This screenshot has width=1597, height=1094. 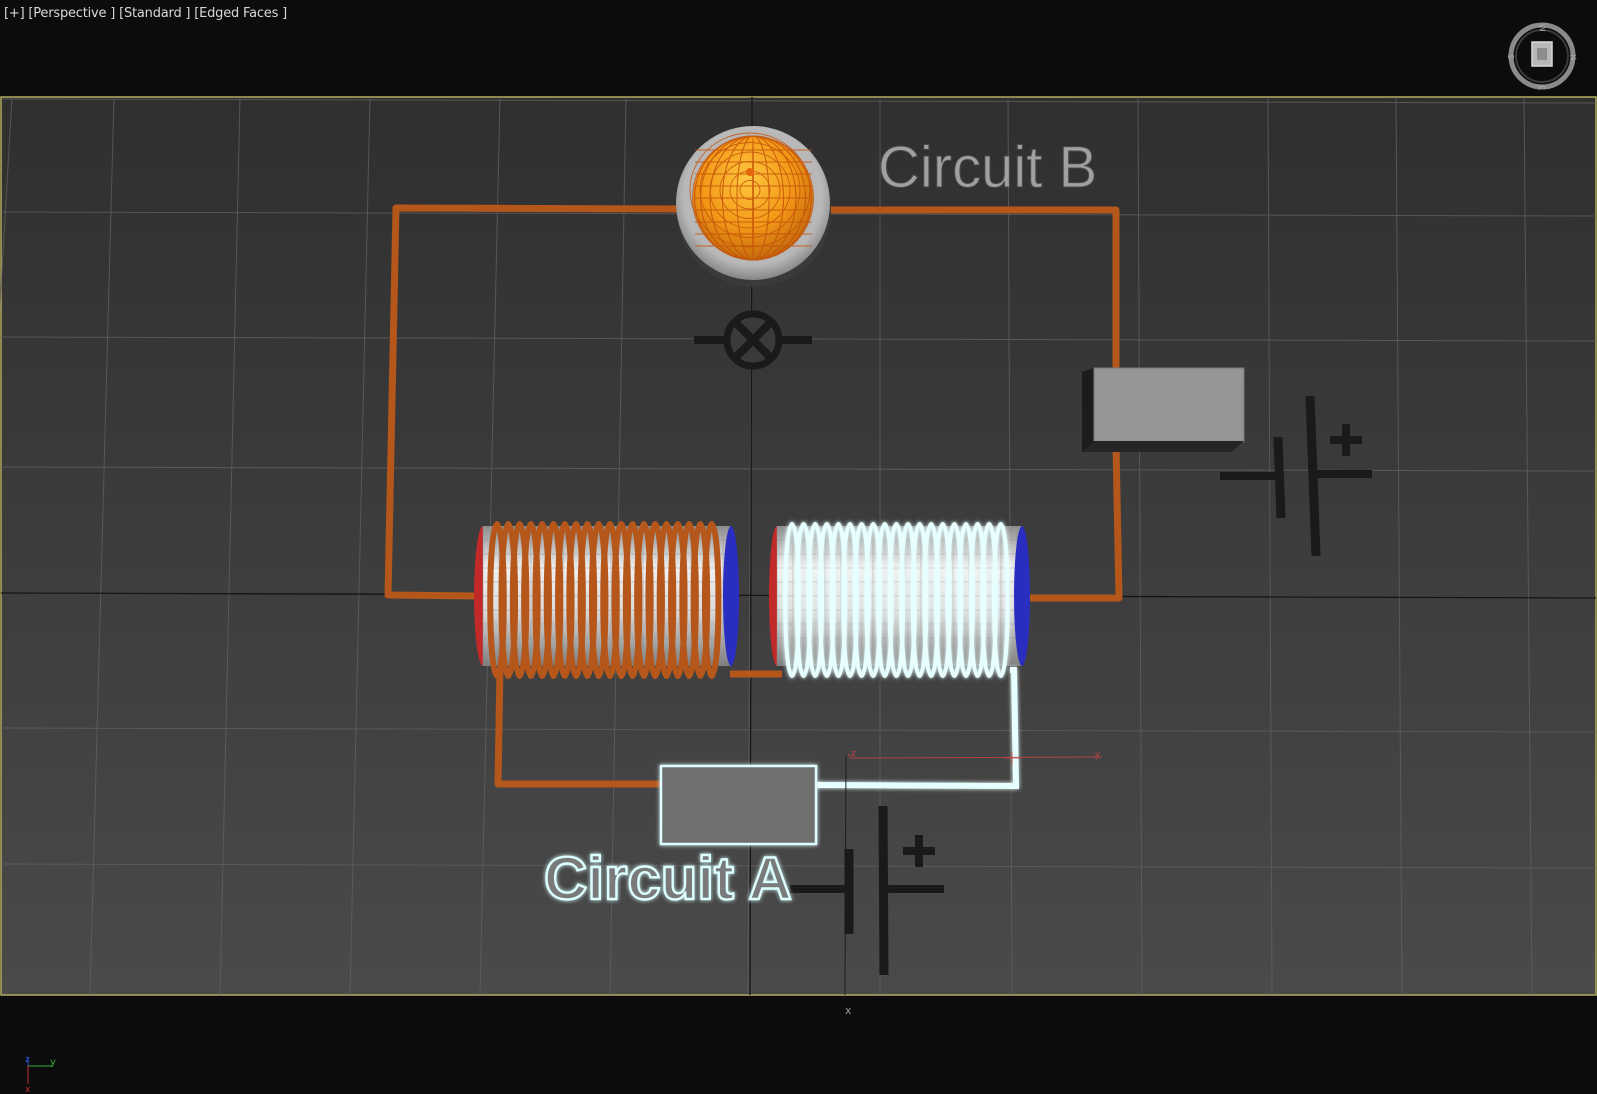 What do you see at coordinates (668, 878) in the screenshot?
I see `circuit-a-label: Circuit A` at bounding box center [668, 878].